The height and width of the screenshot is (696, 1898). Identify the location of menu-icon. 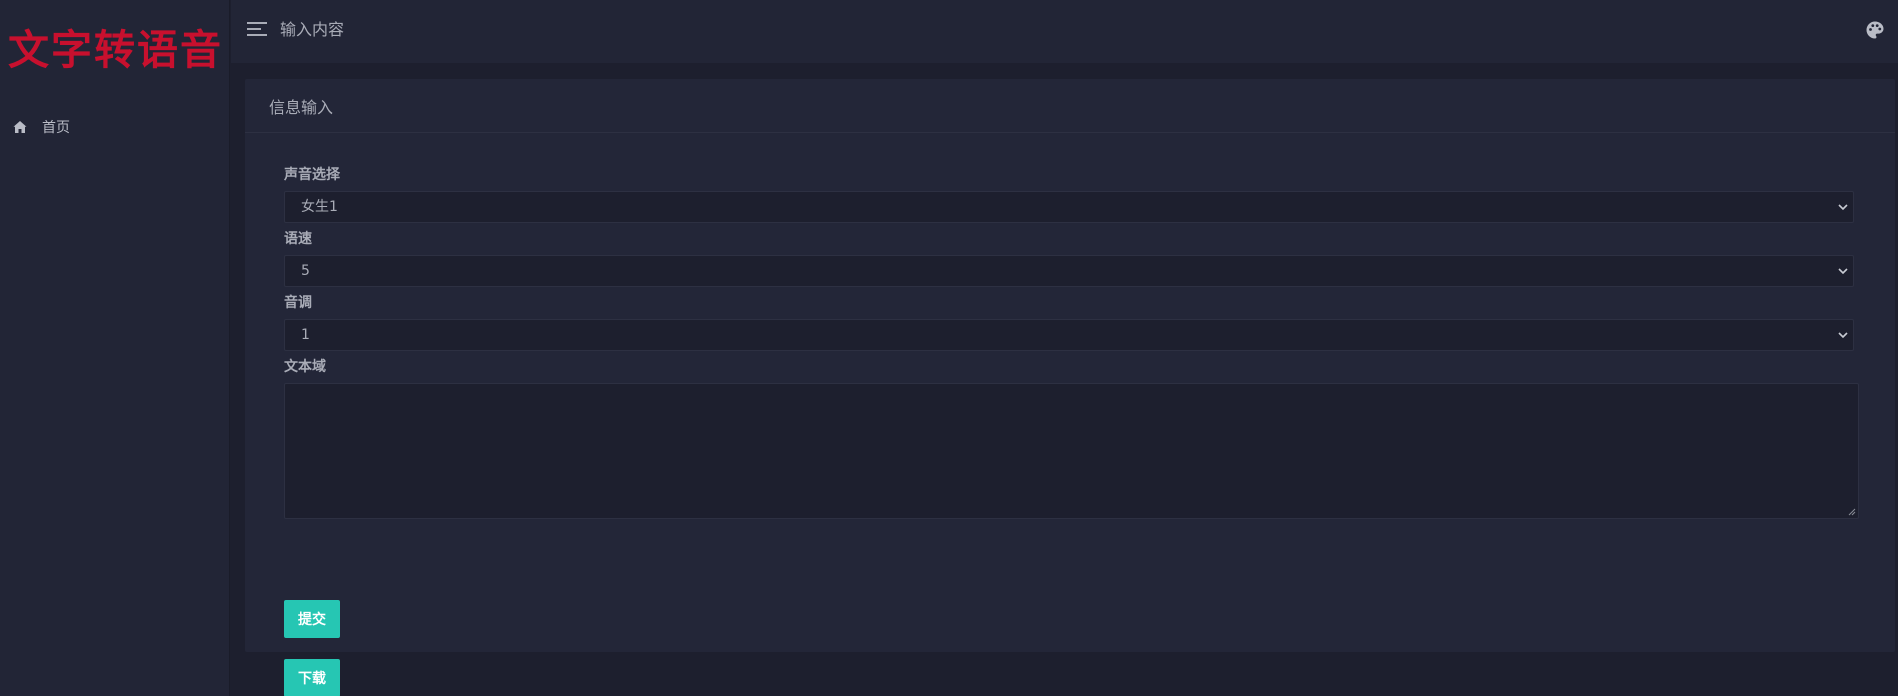
(258, 29).